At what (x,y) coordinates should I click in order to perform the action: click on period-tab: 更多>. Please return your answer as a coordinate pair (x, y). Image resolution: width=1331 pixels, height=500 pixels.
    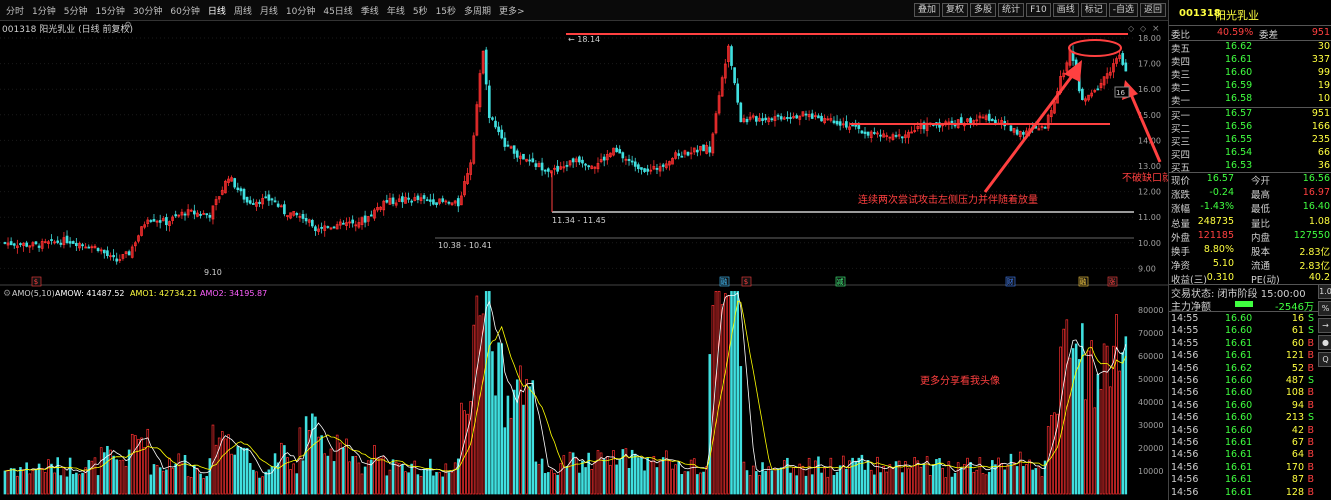
    Looking at the image, I should click on (512, 10).